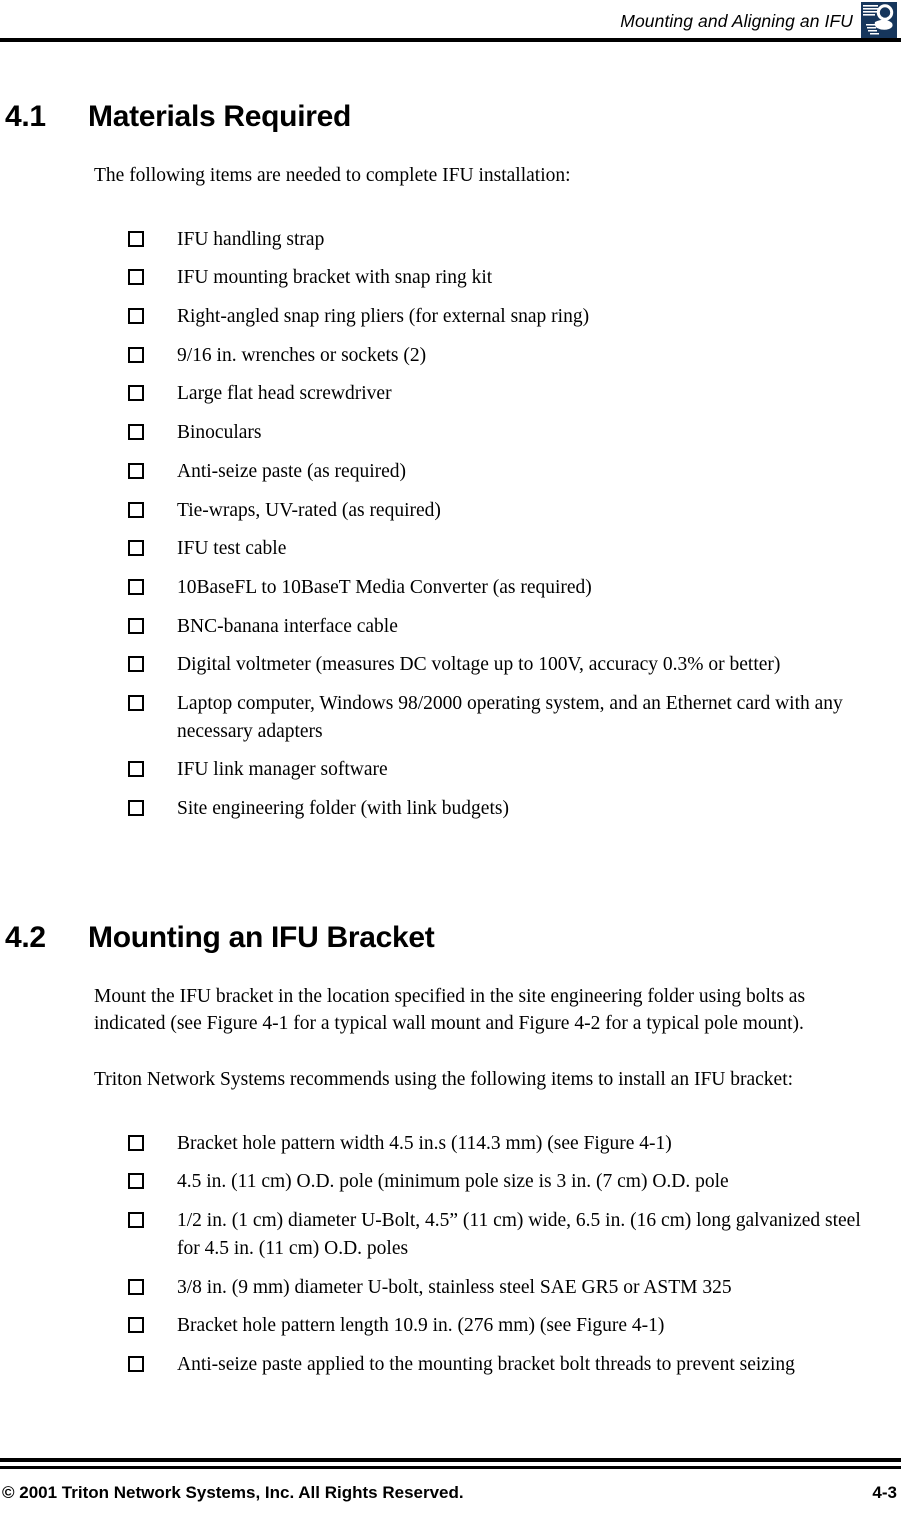 The height and width of the screenshot is (1516, 901). What do you see at coordinates (500, 472) in the screenshot?
I see `list-item: Anti-seize paste (as required)` at bounding box center [500, 472].